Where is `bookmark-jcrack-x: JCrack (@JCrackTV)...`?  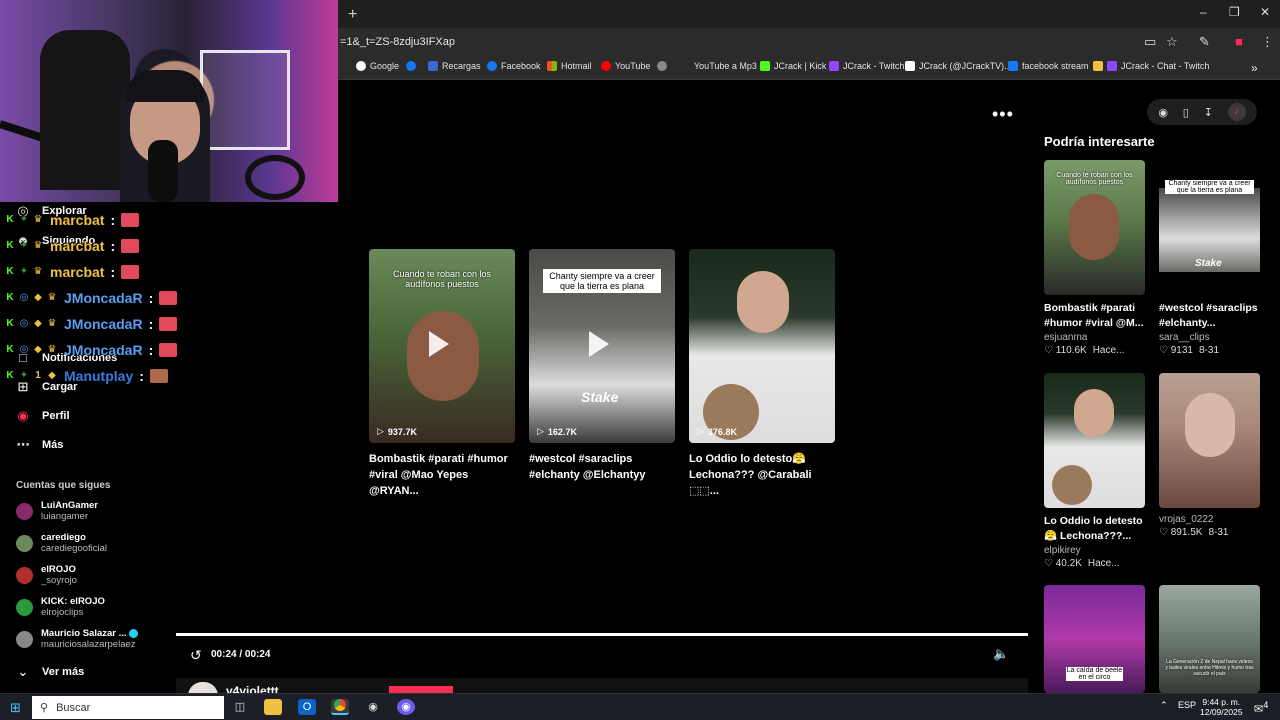
bookmark-jcrack-x: JCrack (@JCrackTV)... is located at coordinates (958, 66).